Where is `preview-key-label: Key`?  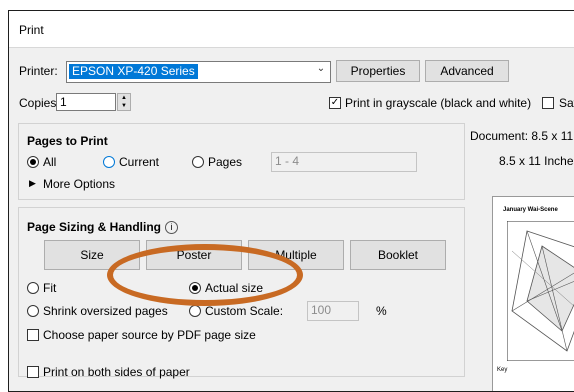
preview-key-label: Key is located at coordinates (502, 370).